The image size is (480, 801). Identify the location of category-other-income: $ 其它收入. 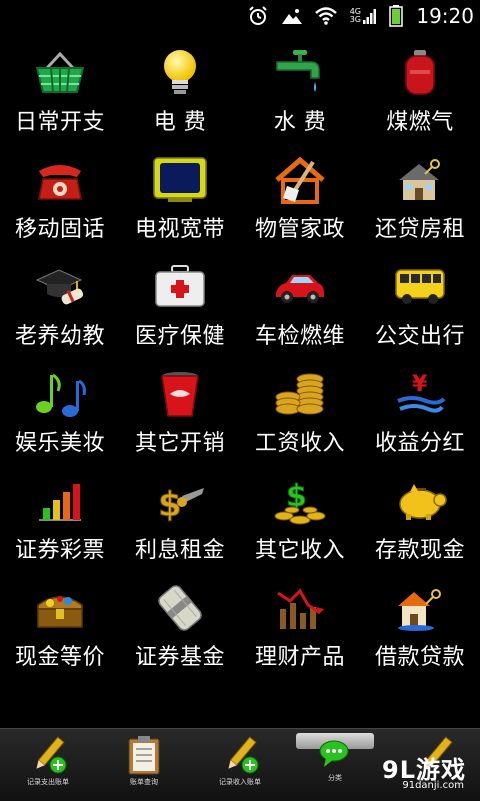
(300, 519).